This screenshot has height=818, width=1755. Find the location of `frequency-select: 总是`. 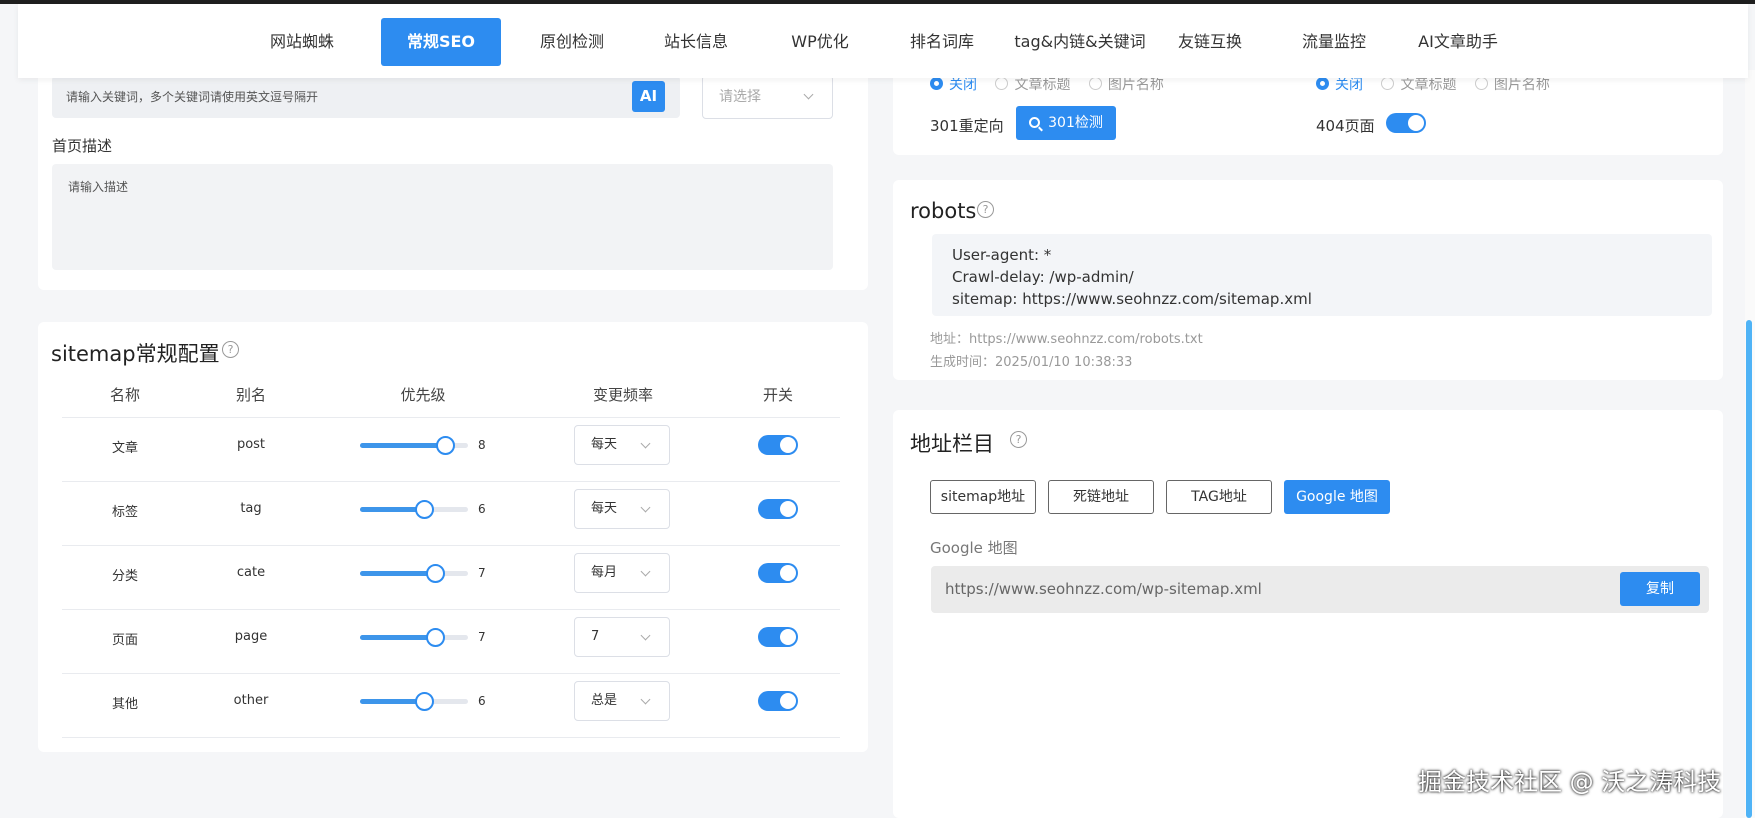

frequency-select: 总是 is located at coordinates (622, 701).